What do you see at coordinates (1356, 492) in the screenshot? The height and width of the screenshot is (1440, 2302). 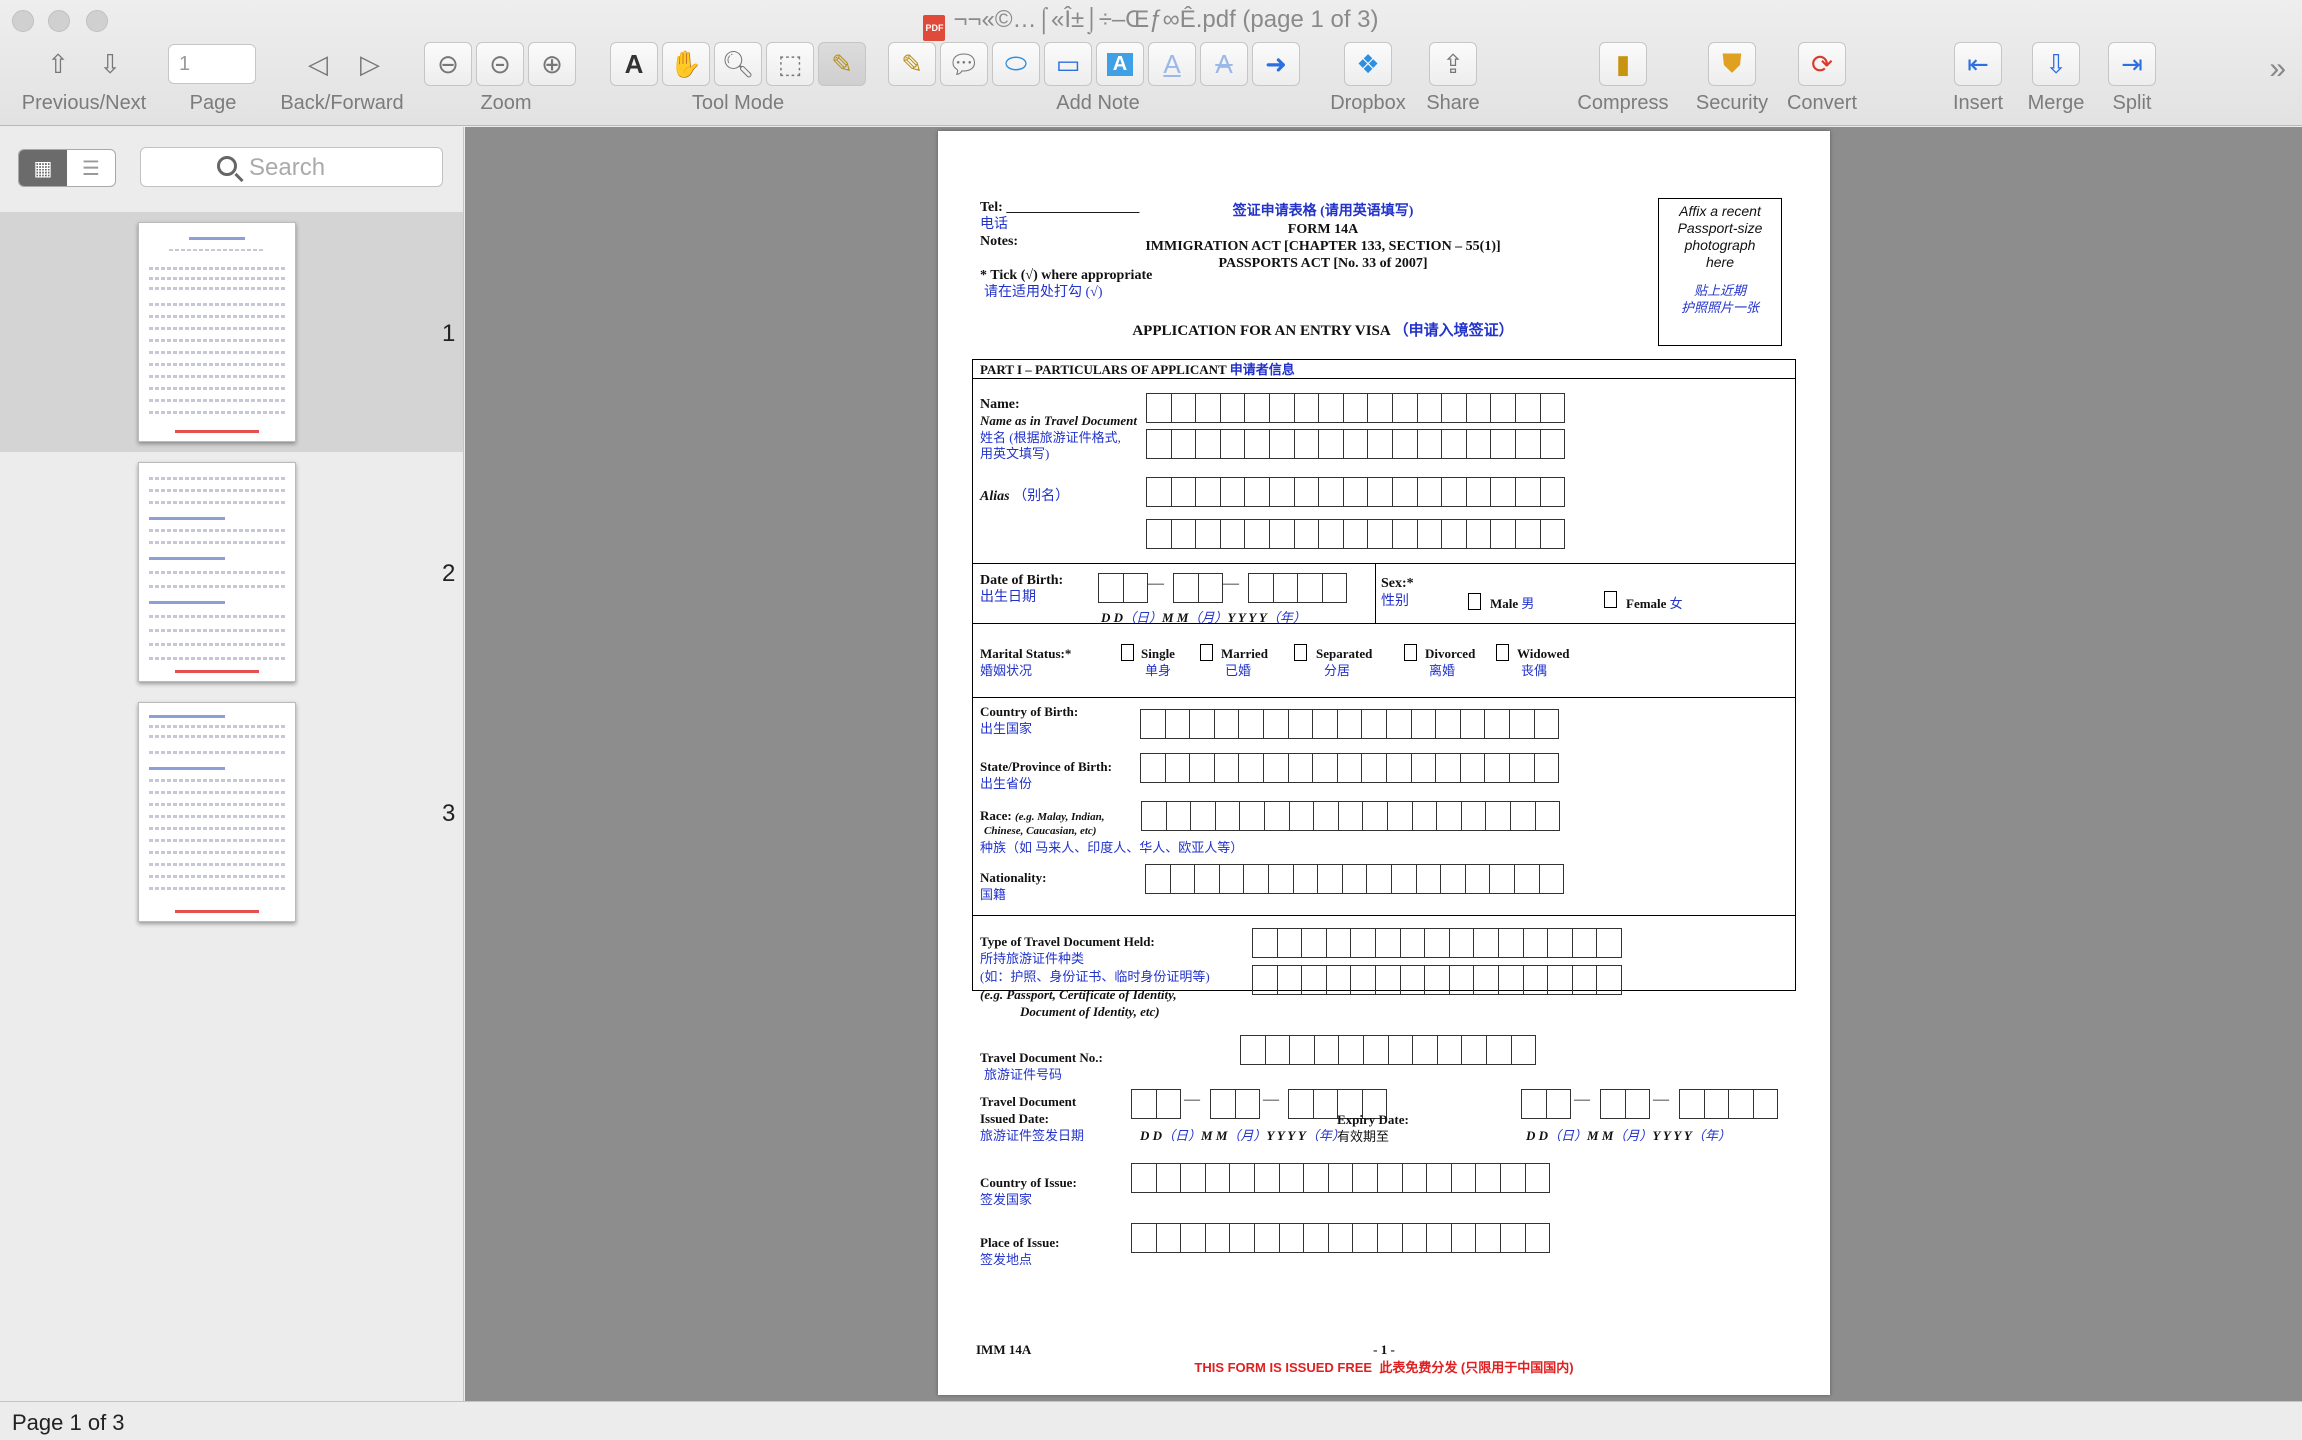 I see `alias-boxes-line1` at bounding box center [1356, 492].